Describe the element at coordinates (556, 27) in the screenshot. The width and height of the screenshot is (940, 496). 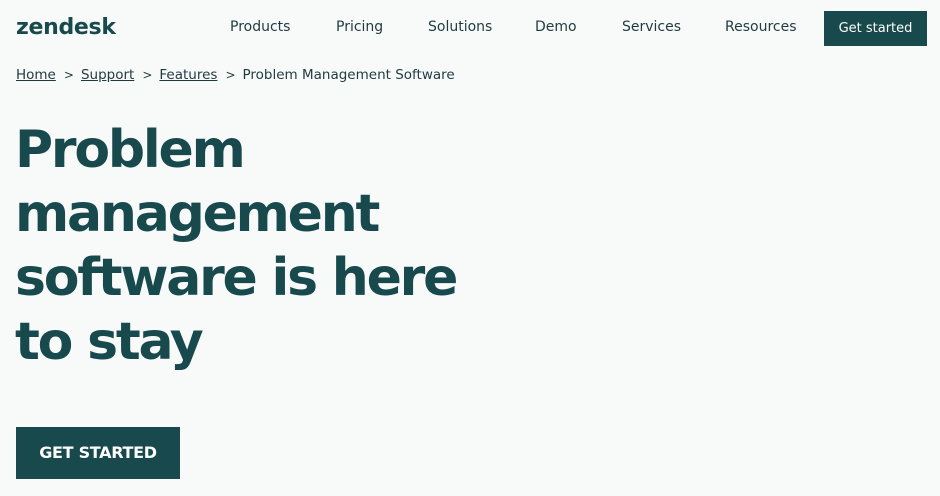
I see `nav-item-demo: Demo` at that location.